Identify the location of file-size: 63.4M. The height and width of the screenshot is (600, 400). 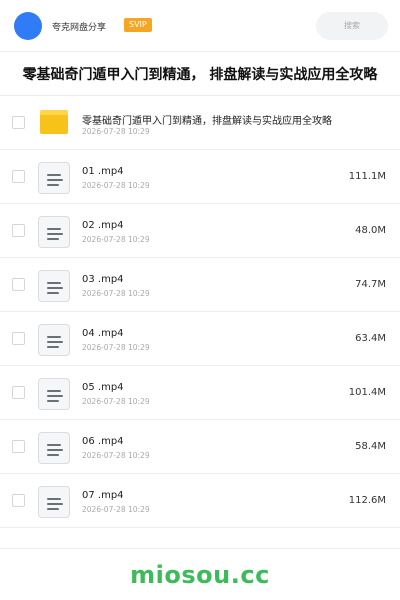
(370, 338).